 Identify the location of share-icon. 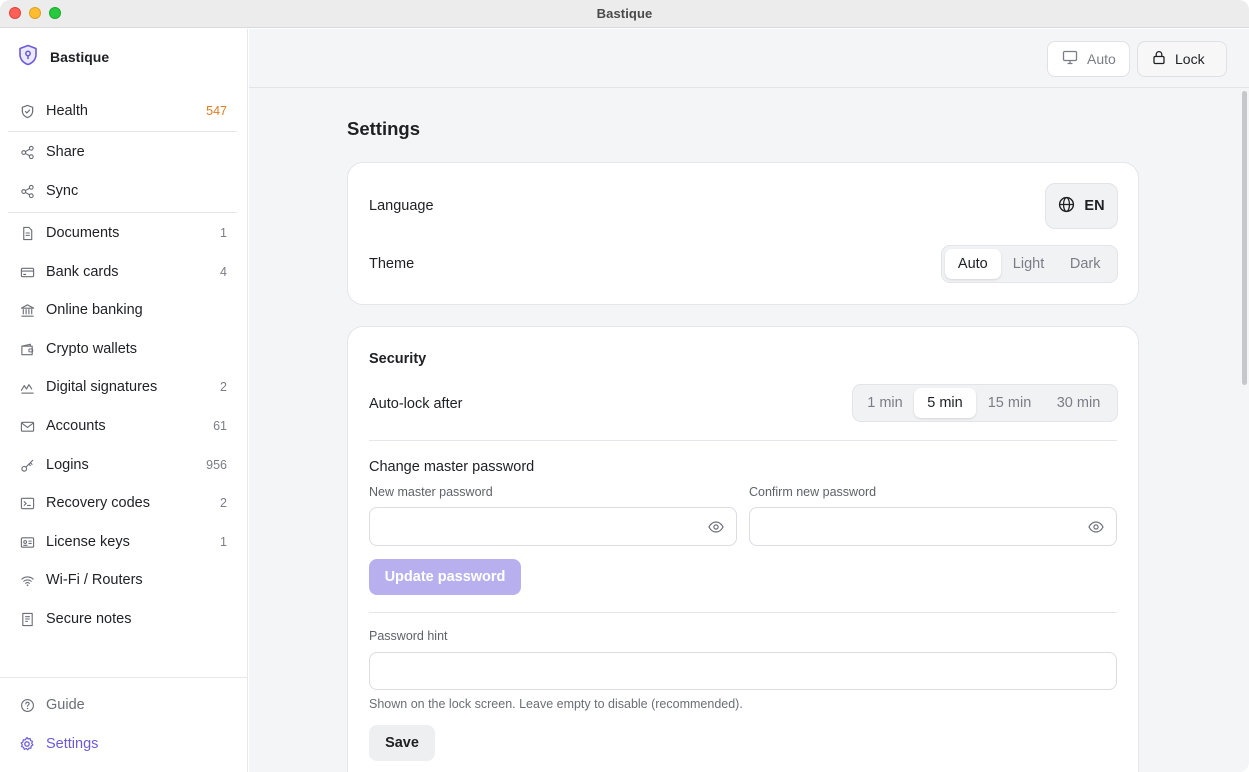
(27, 152).